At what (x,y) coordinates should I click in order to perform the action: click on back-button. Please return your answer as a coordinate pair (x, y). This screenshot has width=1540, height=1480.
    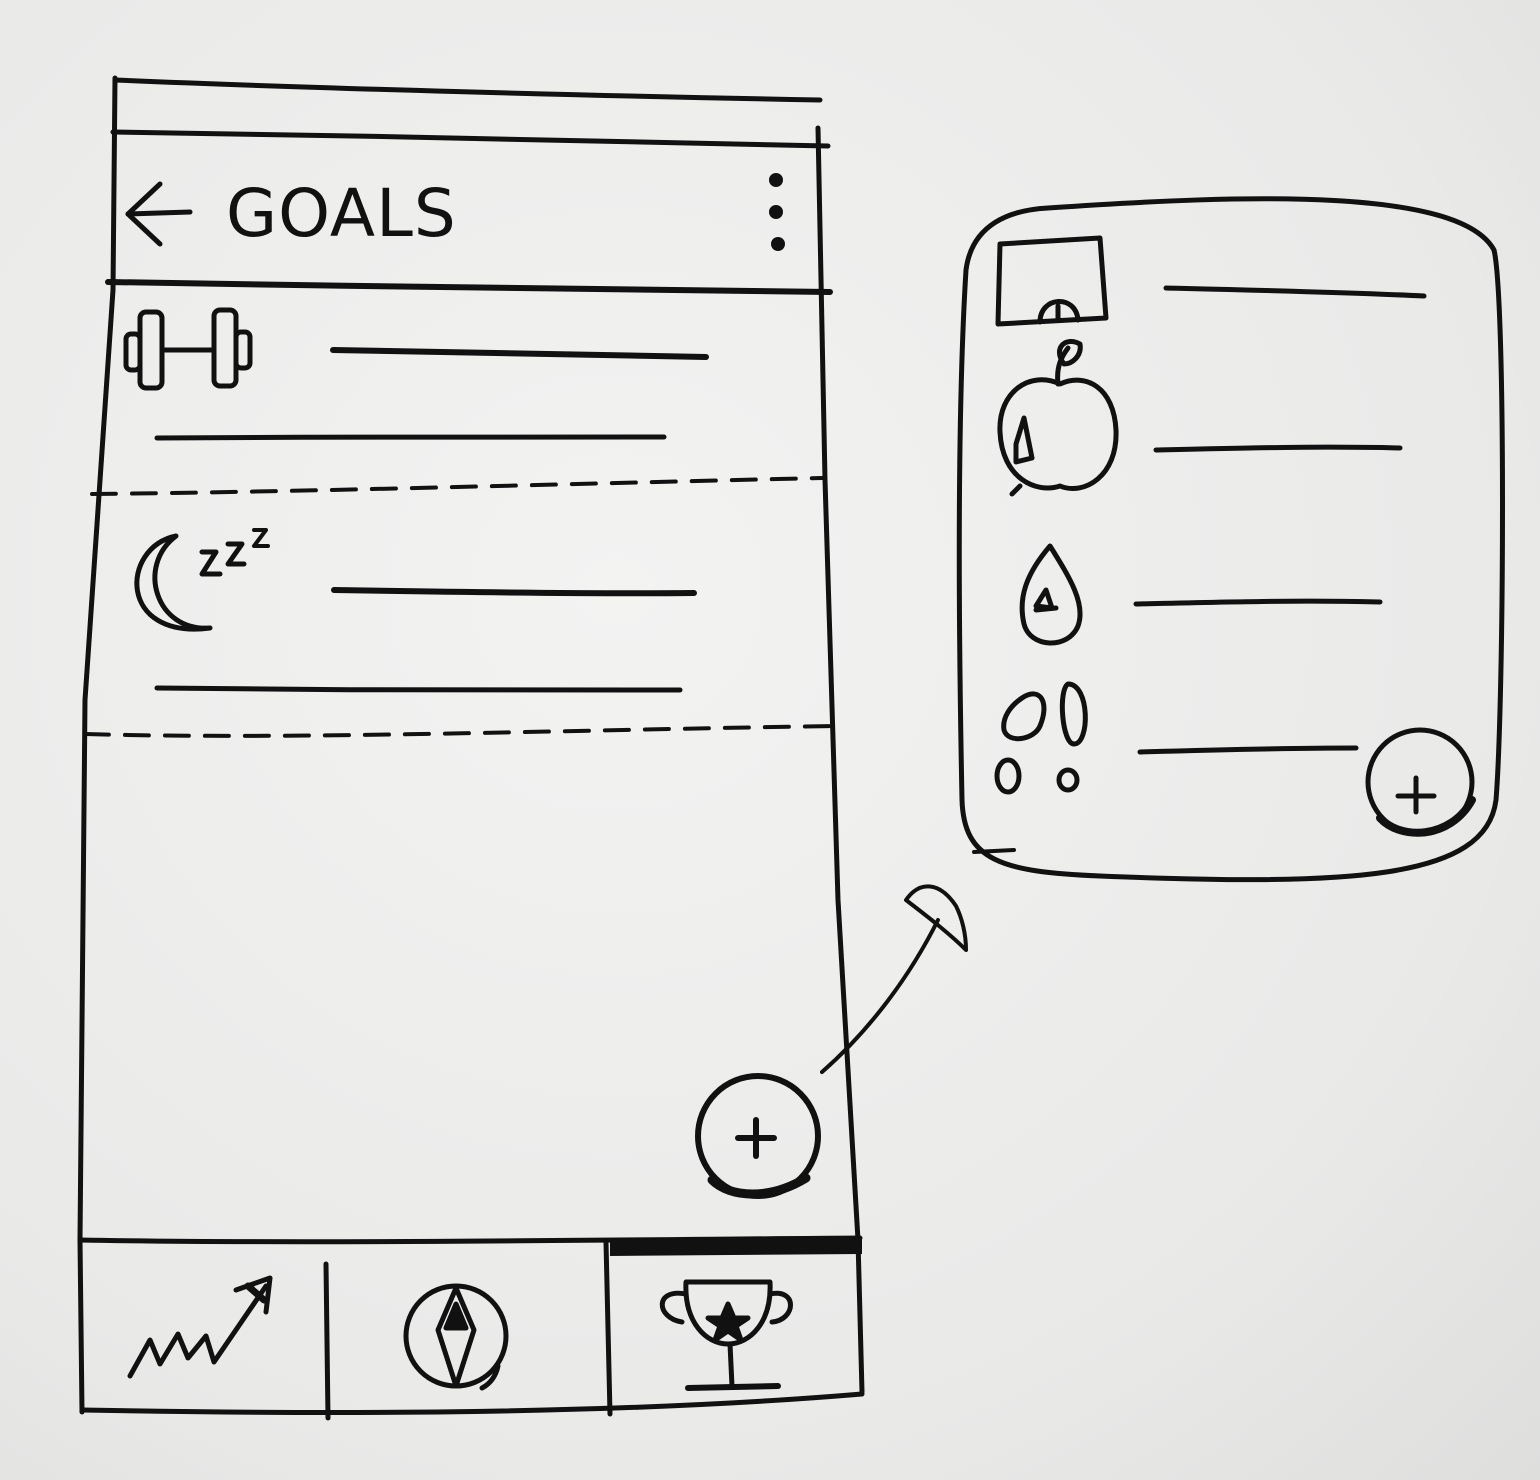
    Looking at the image, I should click on (159, 214).